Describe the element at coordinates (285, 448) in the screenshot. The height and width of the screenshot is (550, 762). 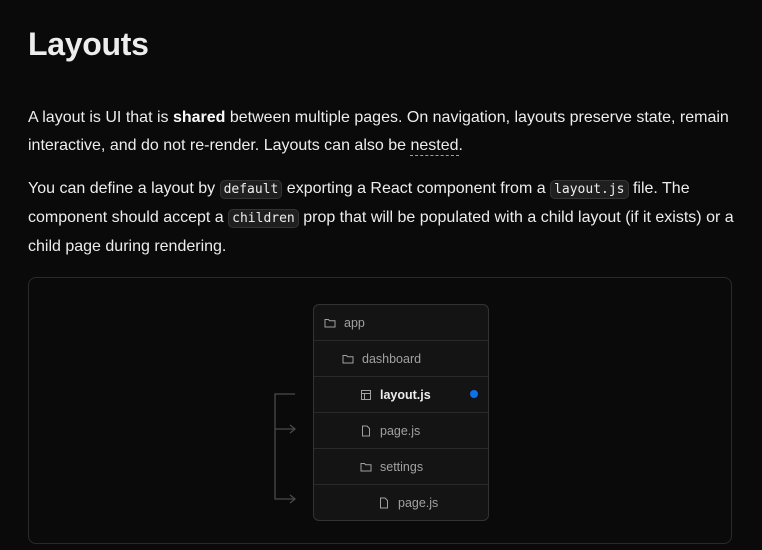
I see `nesting-bracket-icon` at that location.